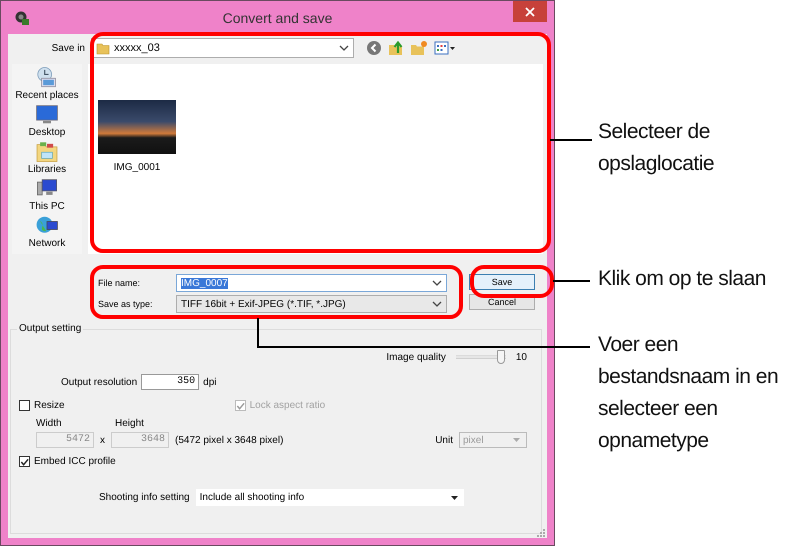 This screenshot has height=546, width=805. What do you see at coordinates (288, 405) in the screenshot?
I see `lock-aspect-label: Lock aspect ratio` at bounding box center [288, 405].